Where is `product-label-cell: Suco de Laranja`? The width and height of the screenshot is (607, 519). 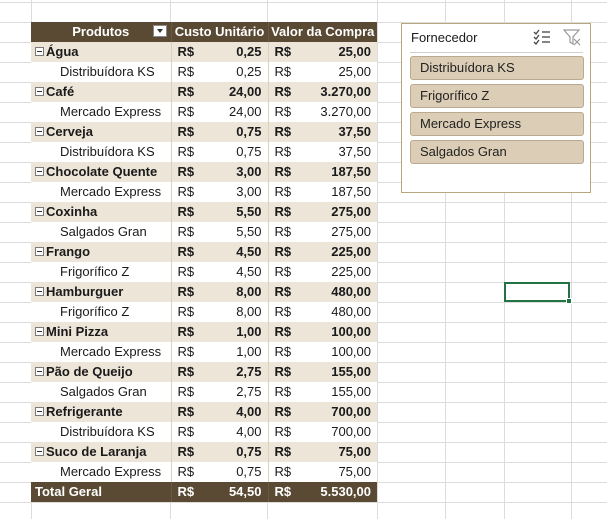
product-label-cell: Suco de Laranja is located at coordinates (101, 452).